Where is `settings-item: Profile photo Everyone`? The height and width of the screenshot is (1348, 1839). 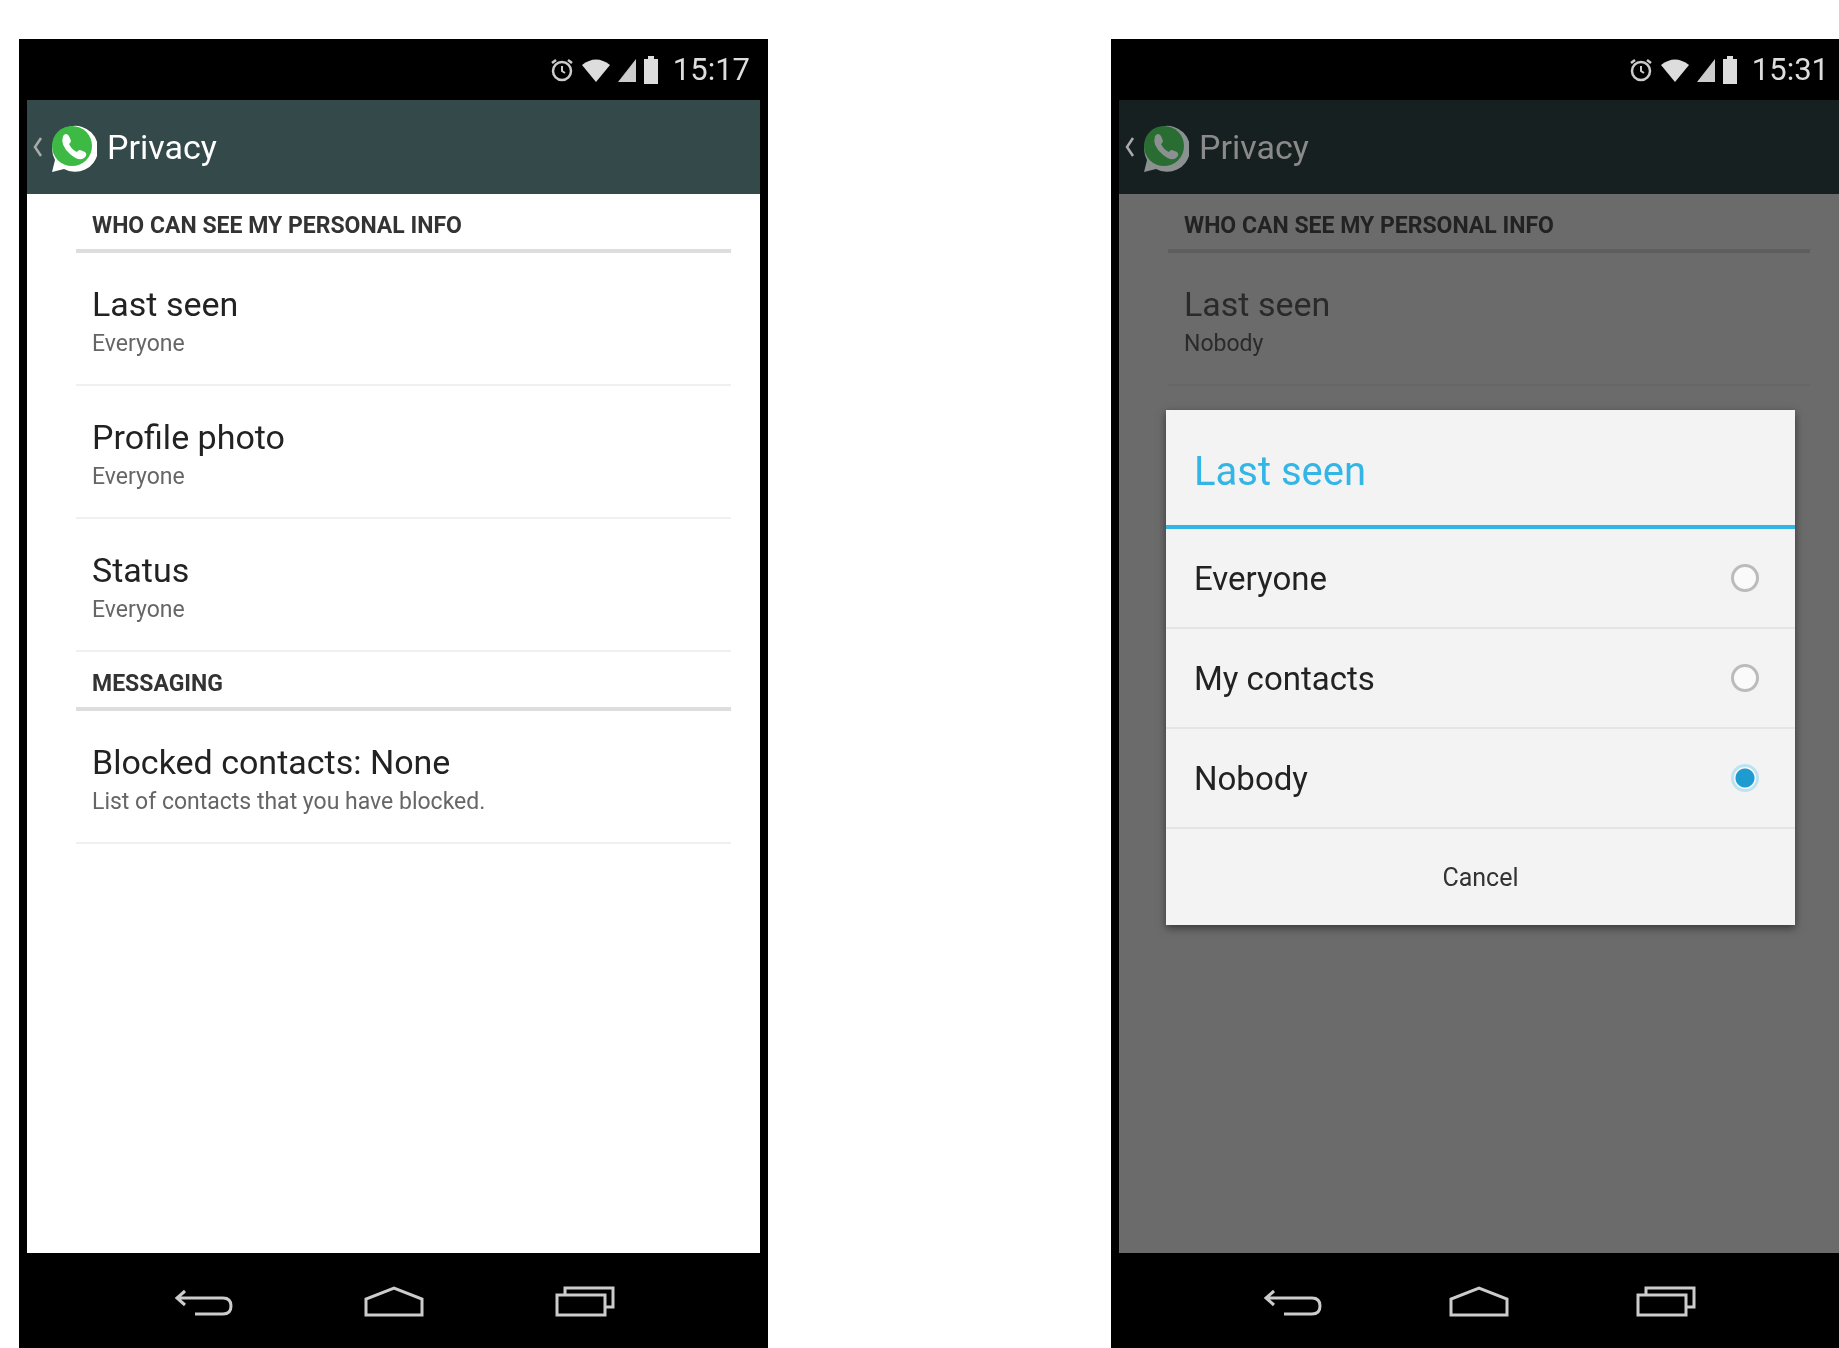
settings-item: Profile photo Everyone is located at coordinates (403, 452).